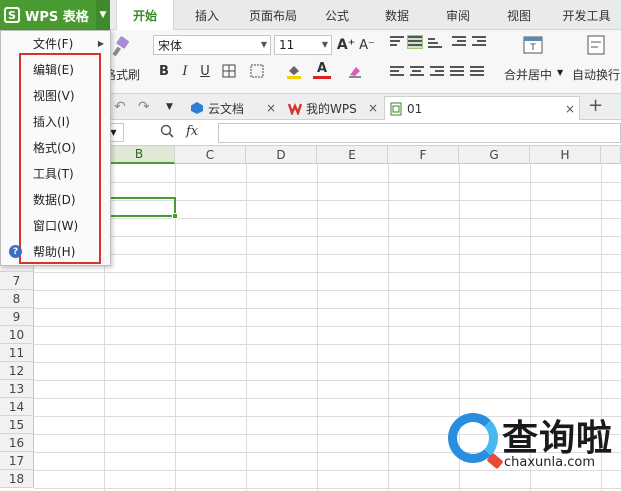 Image resolution: width=621 pixels, height=491 pixels. What do you see at coordinates (185, 71) in the screenshot?
I see `italic-button: I` at bounding box center [185, 71].